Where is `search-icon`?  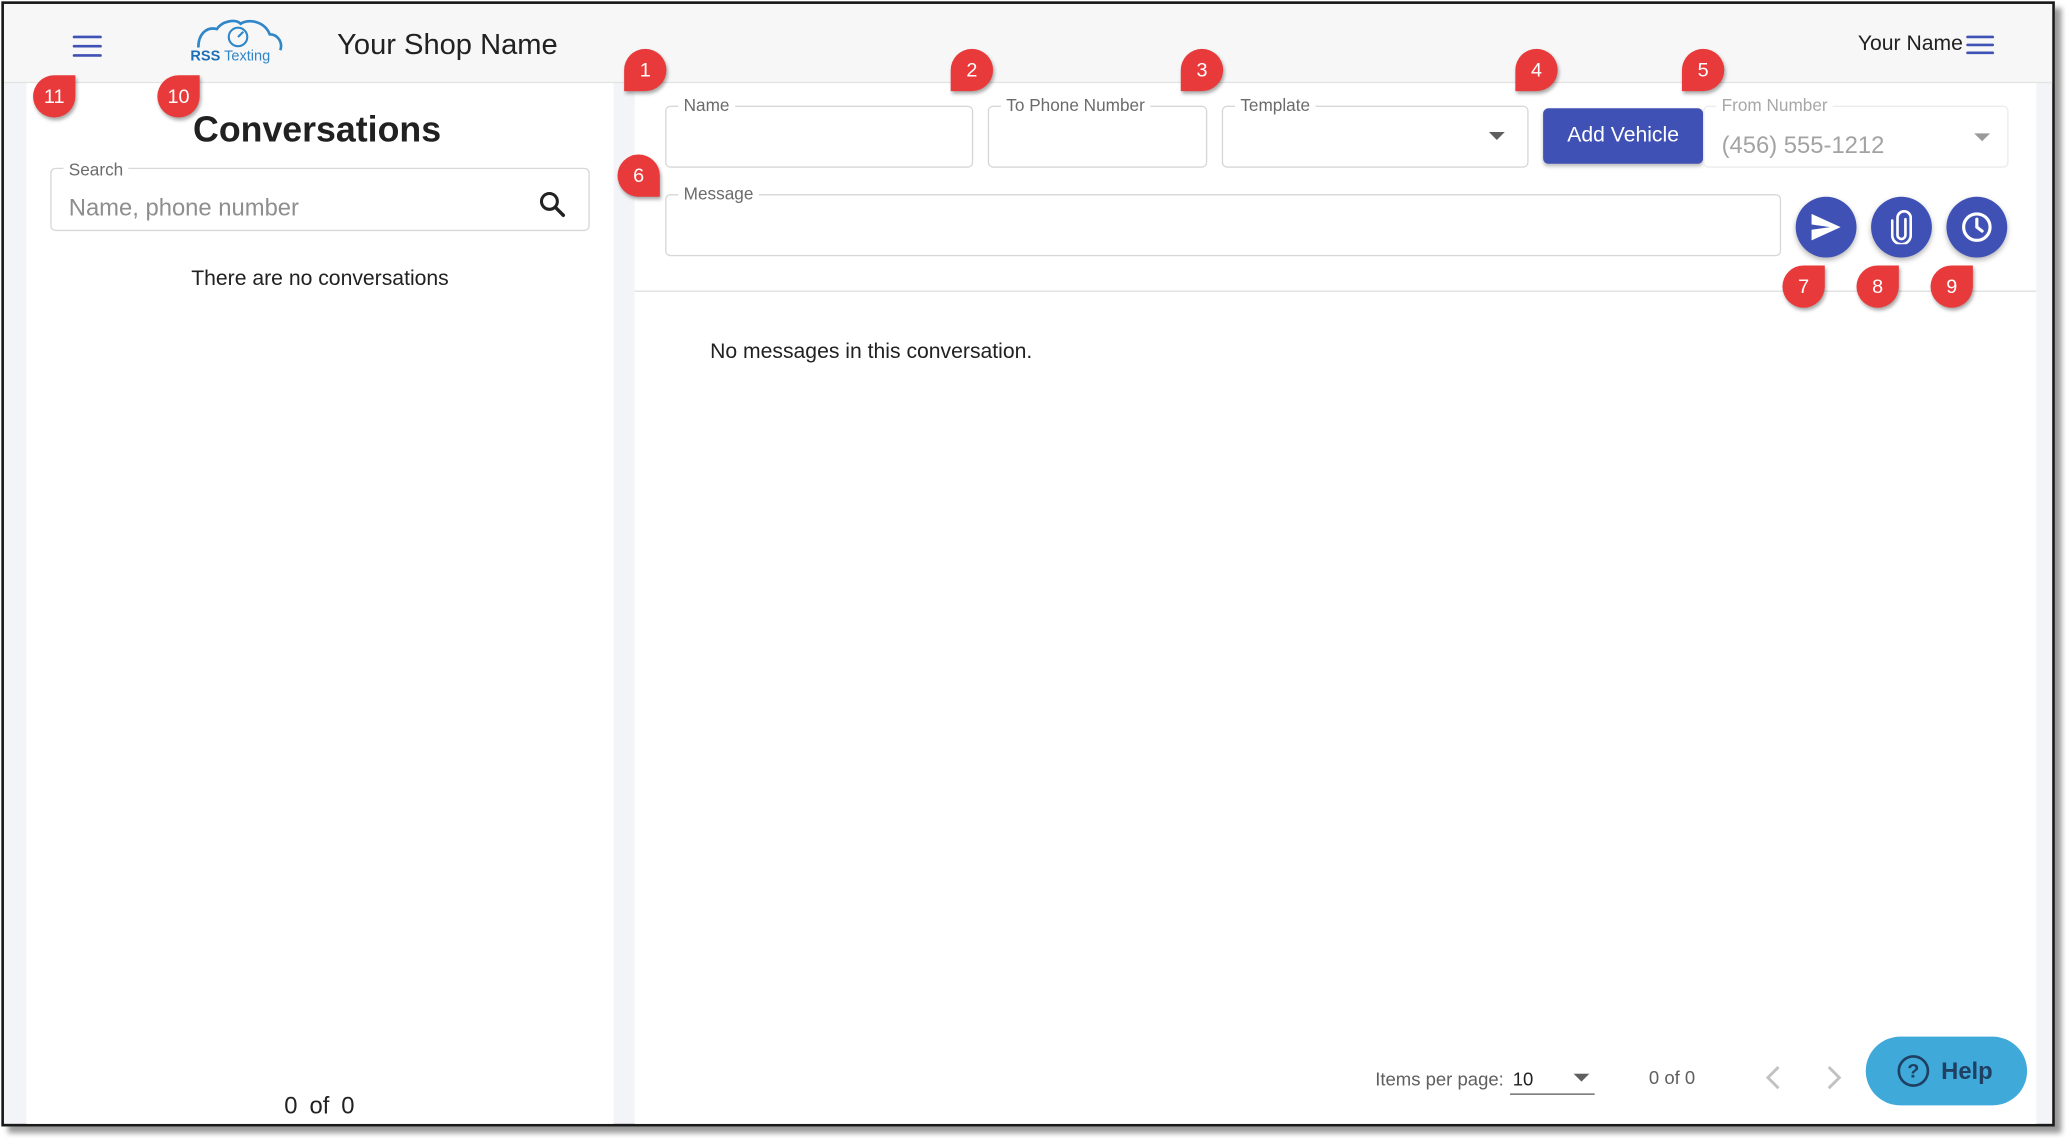
search-icon is located at coordinates (553, 205).